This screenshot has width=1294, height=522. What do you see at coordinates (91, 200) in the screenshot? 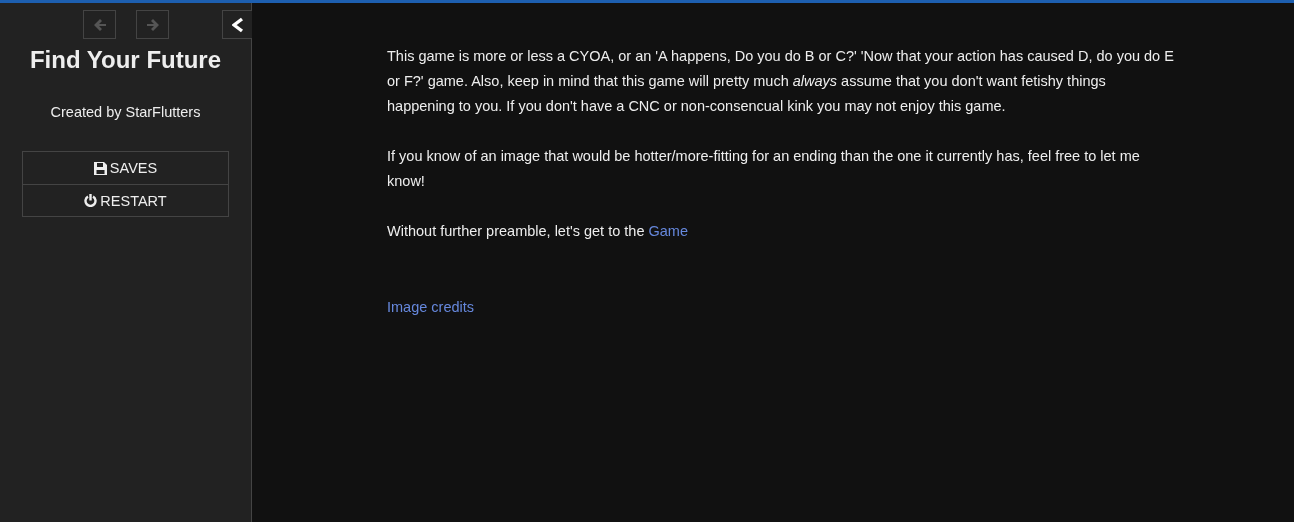
I see `power-icon` at bounding box center [91, 200].